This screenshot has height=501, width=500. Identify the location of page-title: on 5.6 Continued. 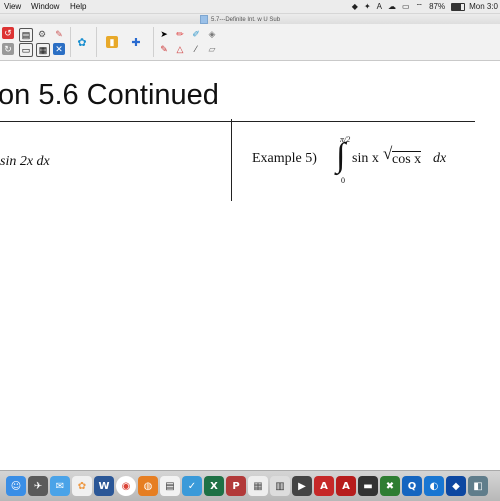
(109, 95).